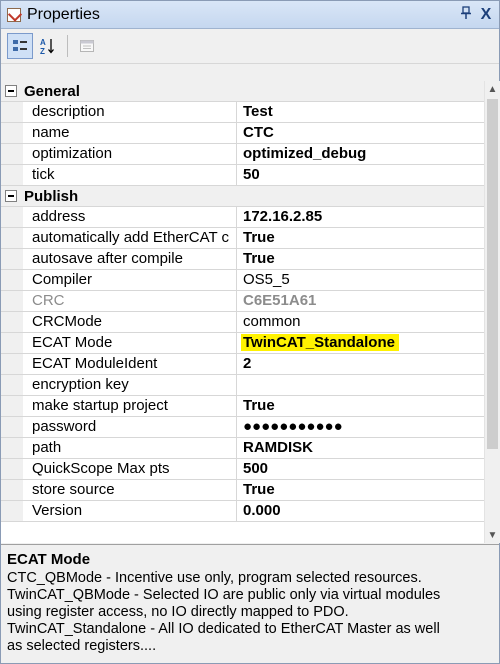 The width and height of the screenshot is (500, 664). I want to click on property-name: autosave after compile, so click(130, 259).